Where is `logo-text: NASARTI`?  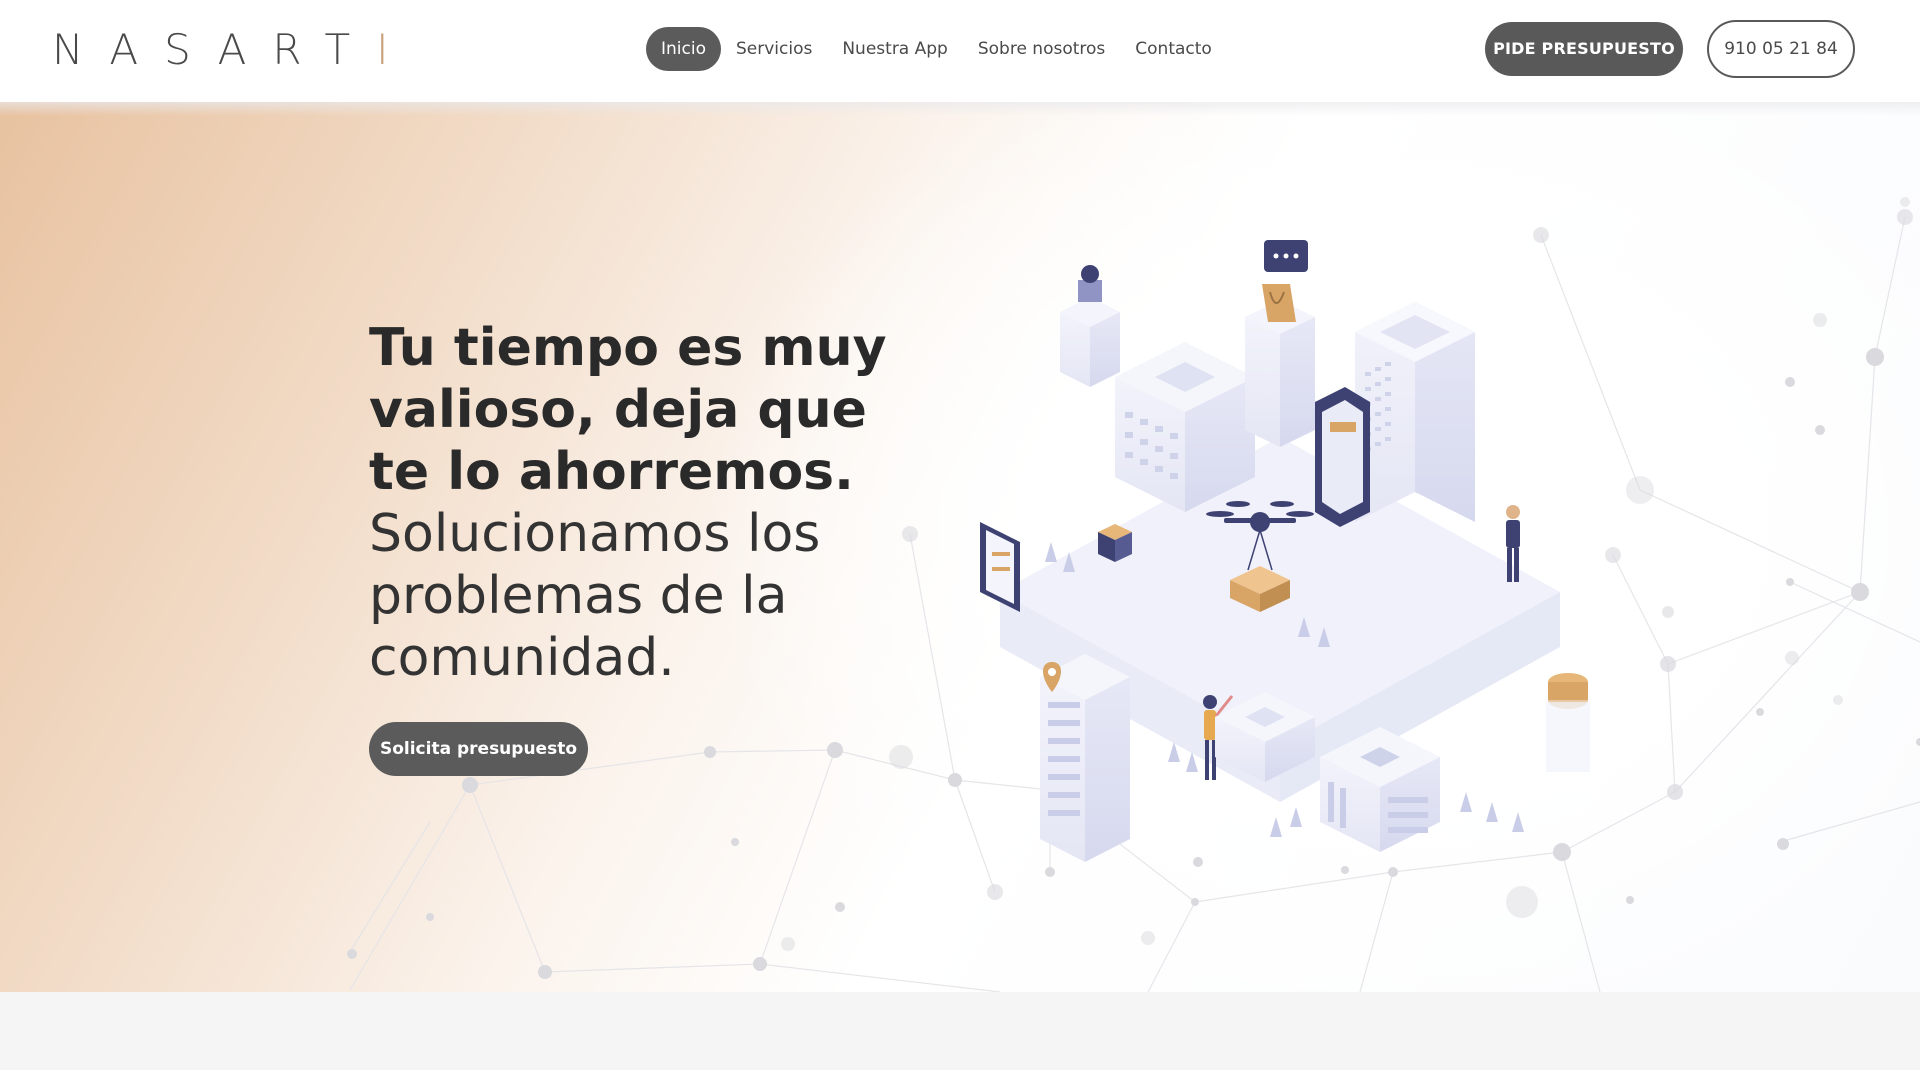 logo-text: NASARTI is located at coordinates (233, 49).